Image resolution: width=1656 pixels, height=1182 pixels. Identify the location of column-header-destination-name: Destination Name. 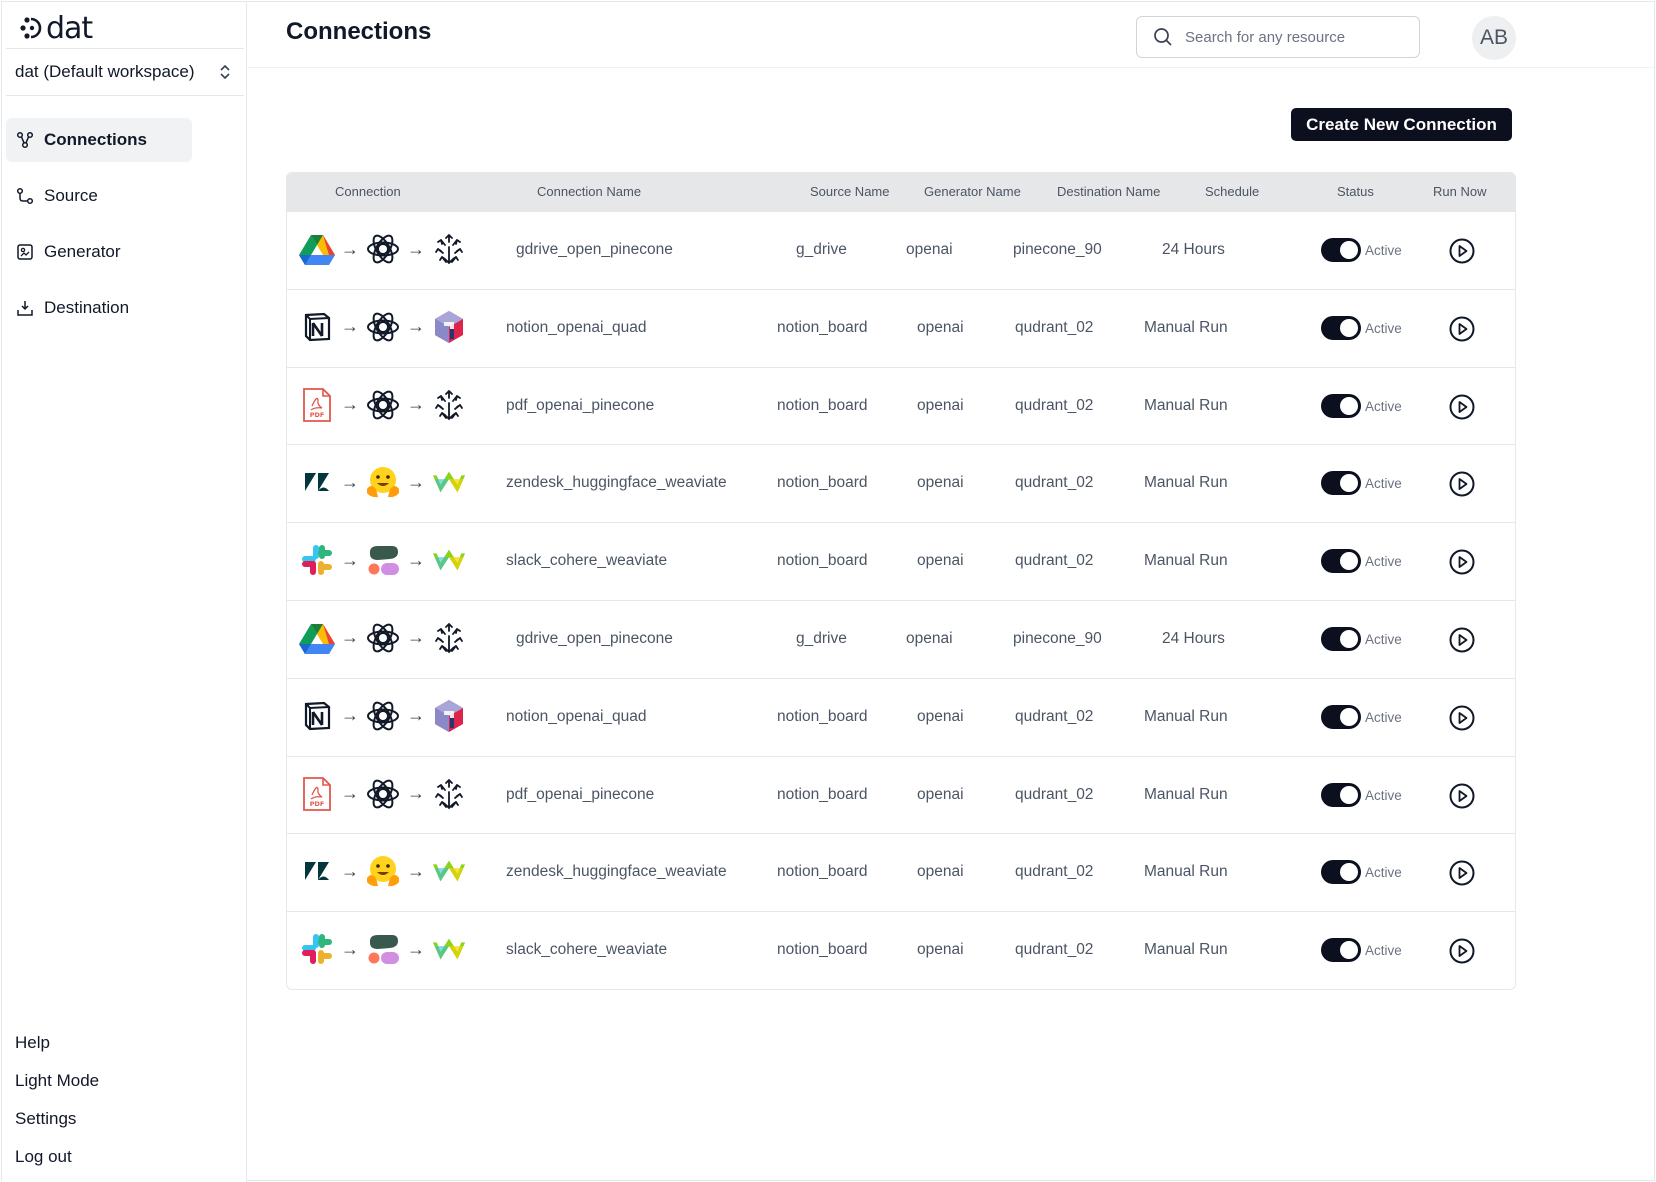
(1108, 191).